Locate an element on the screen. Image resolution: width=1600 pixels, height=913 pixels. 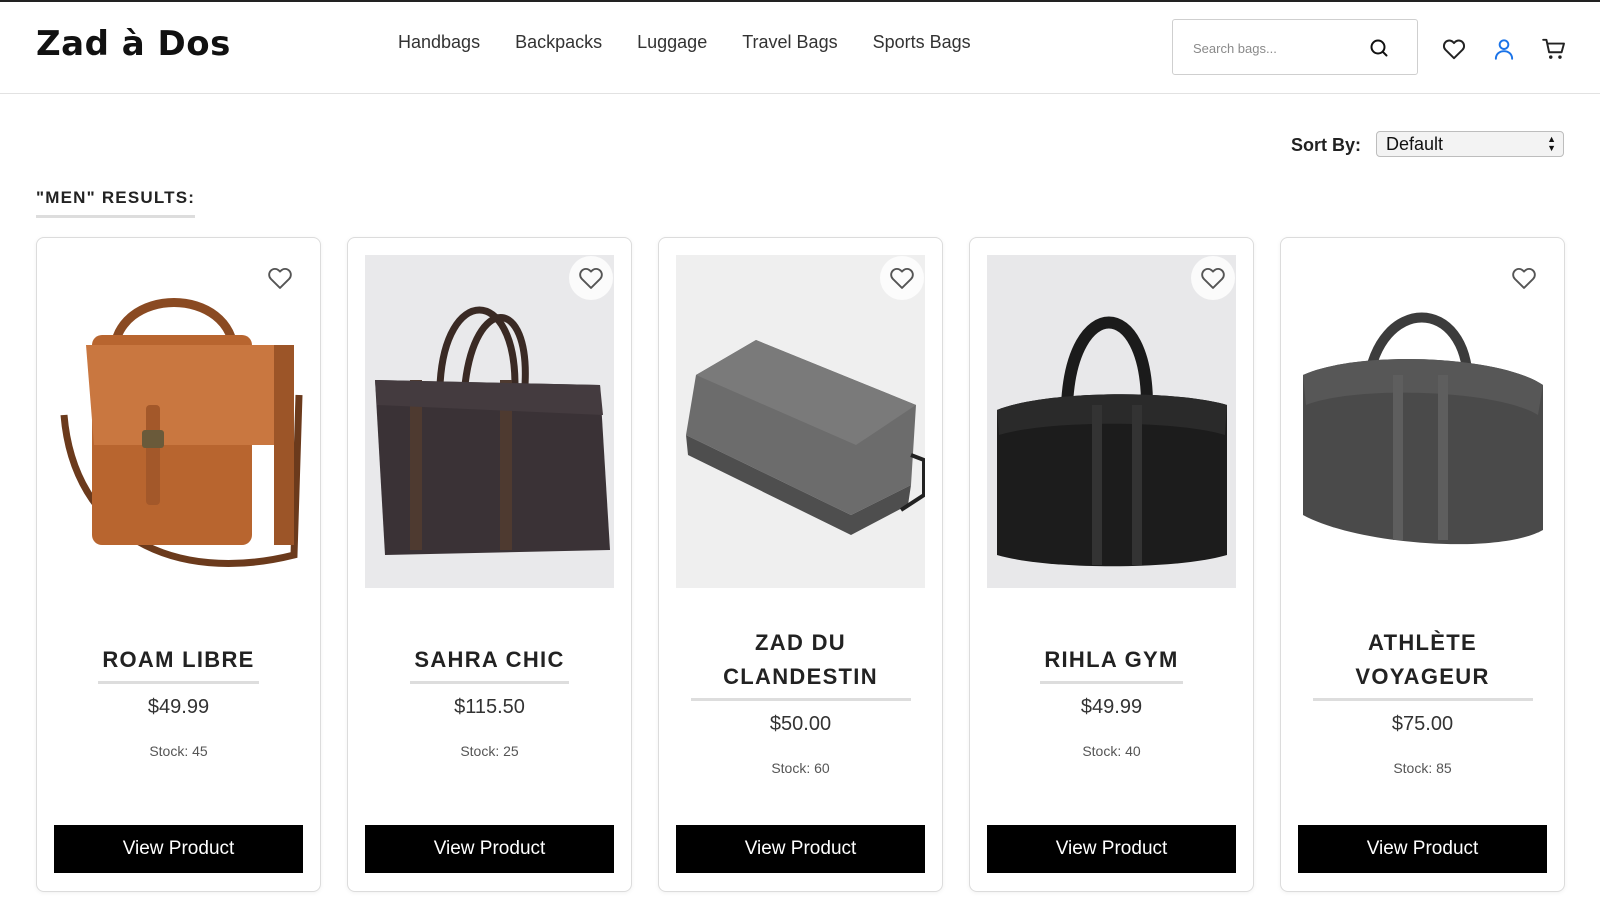
product-price: $50.00 is located at coordinates (800, 724).